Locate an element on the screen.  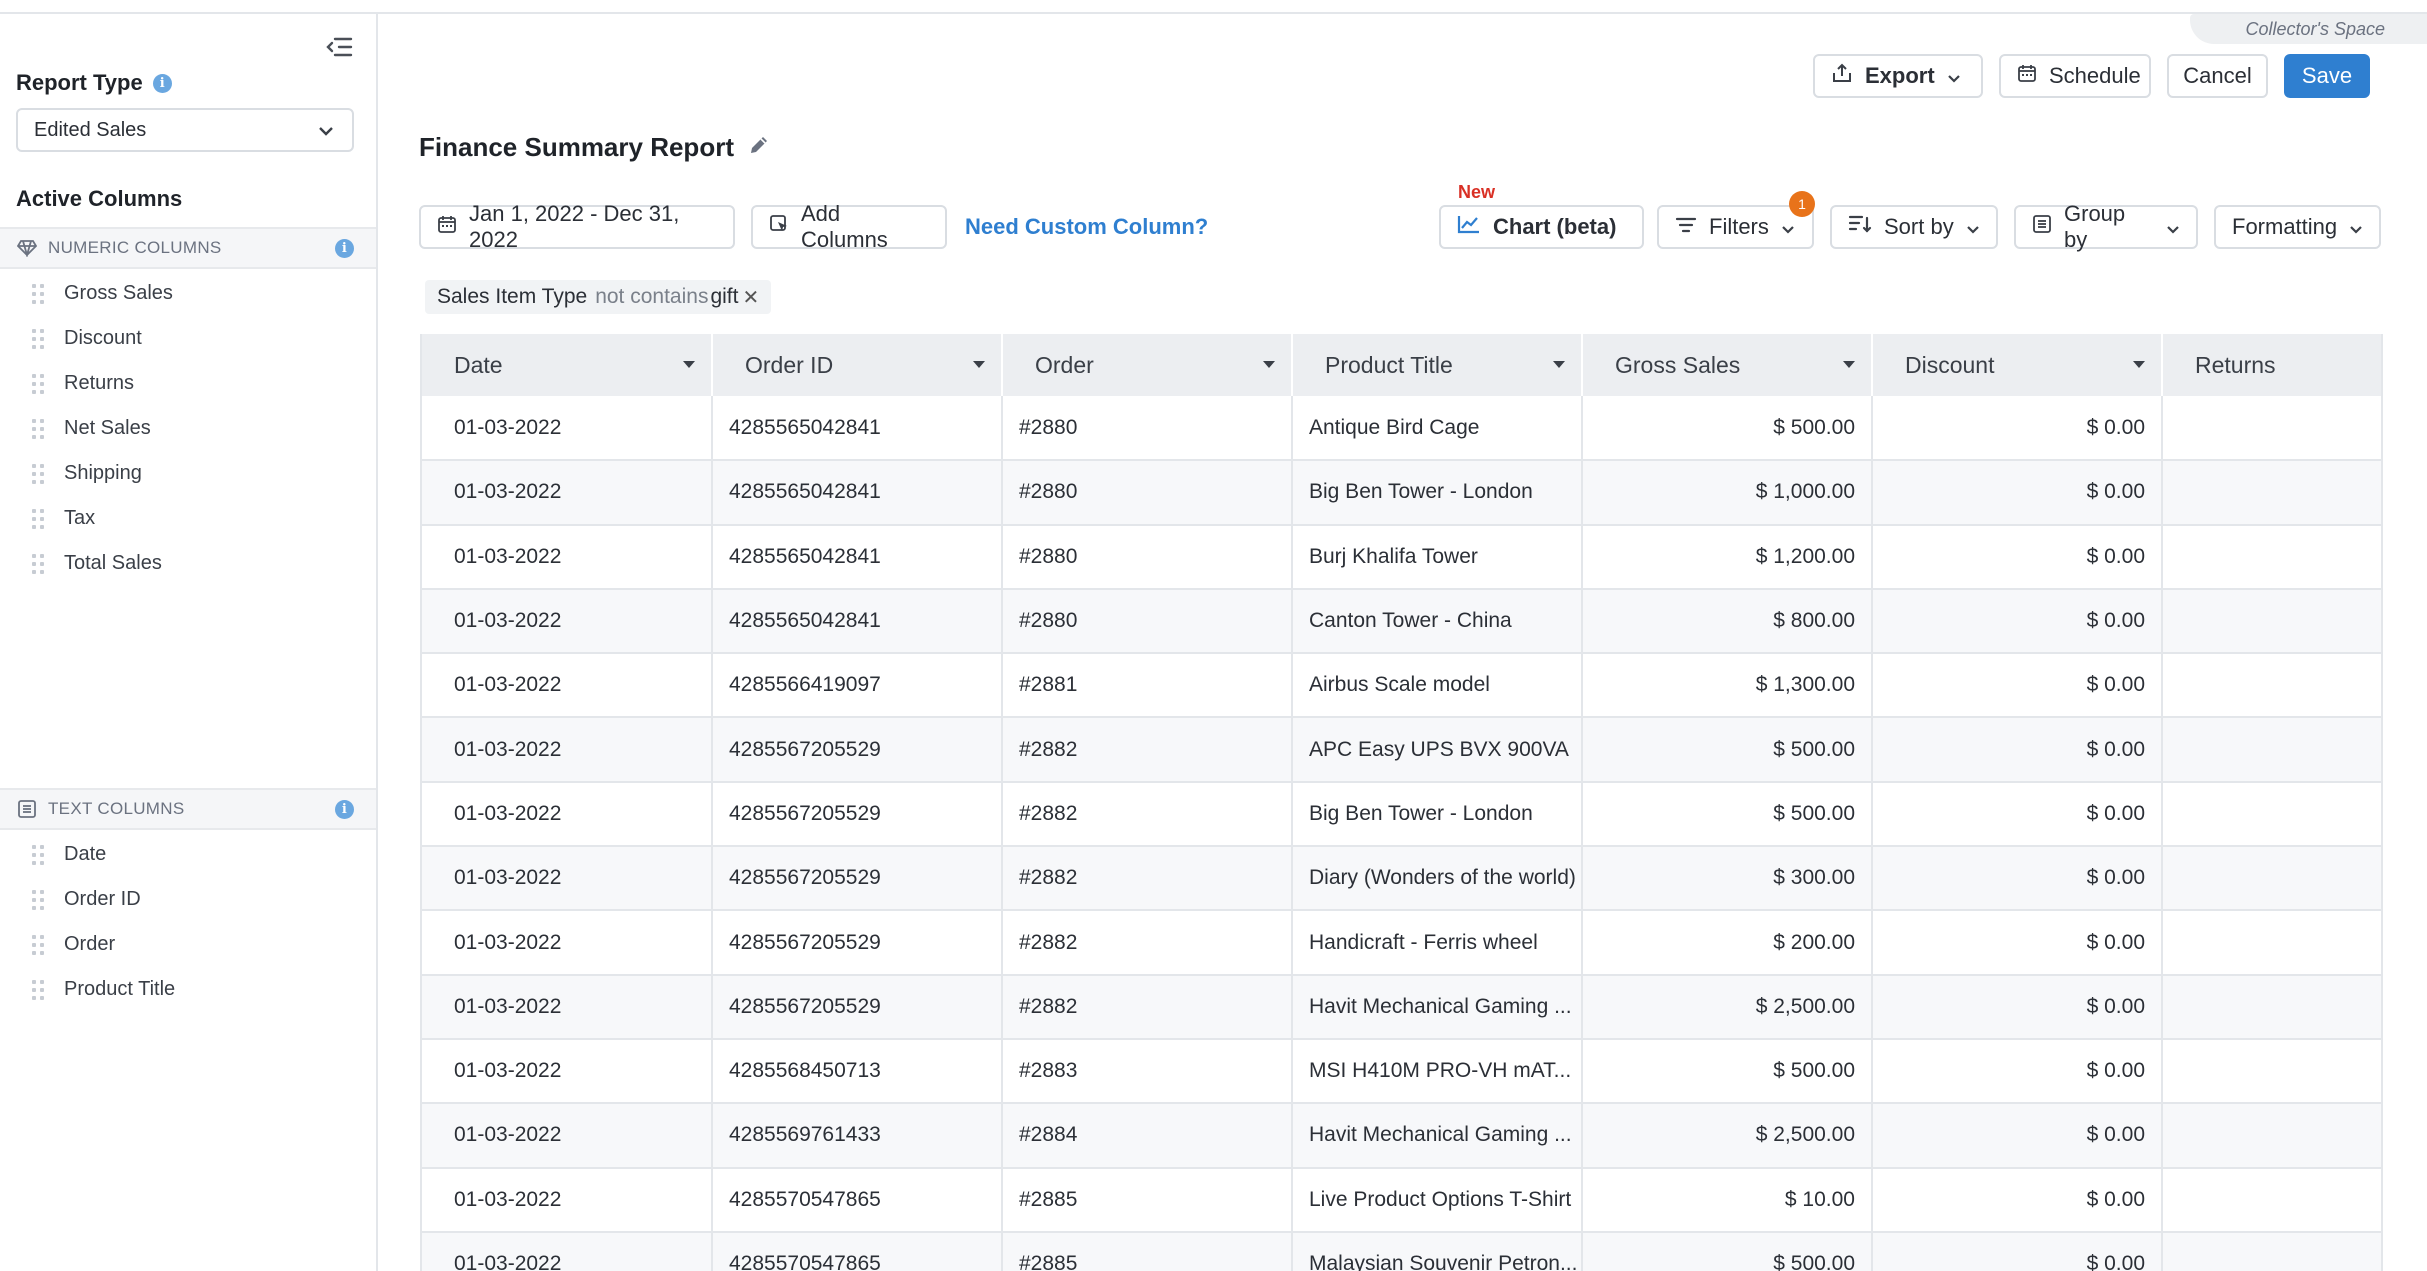
column-header-returns: Returns is located at coordinates (2271, 365).